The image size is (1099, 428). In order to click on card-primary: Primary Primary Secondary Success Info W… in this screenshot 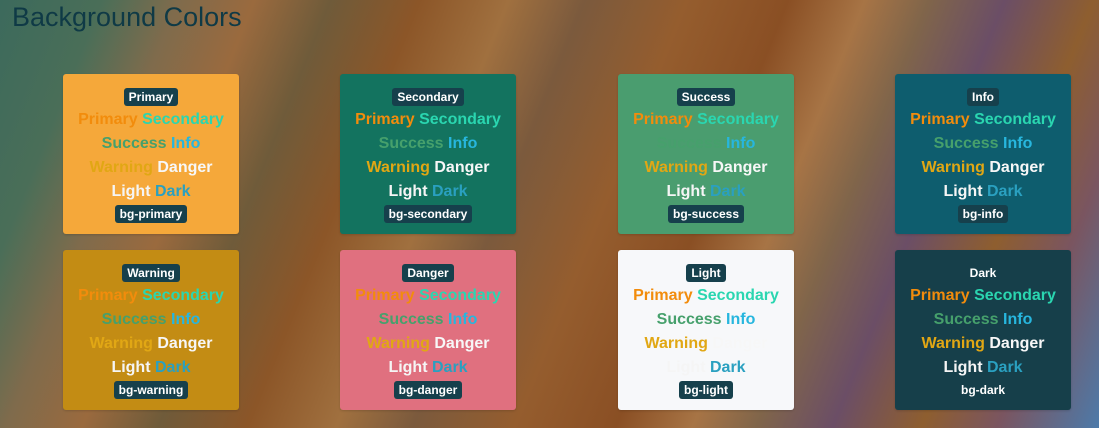, I will do `click(151, 154)`.